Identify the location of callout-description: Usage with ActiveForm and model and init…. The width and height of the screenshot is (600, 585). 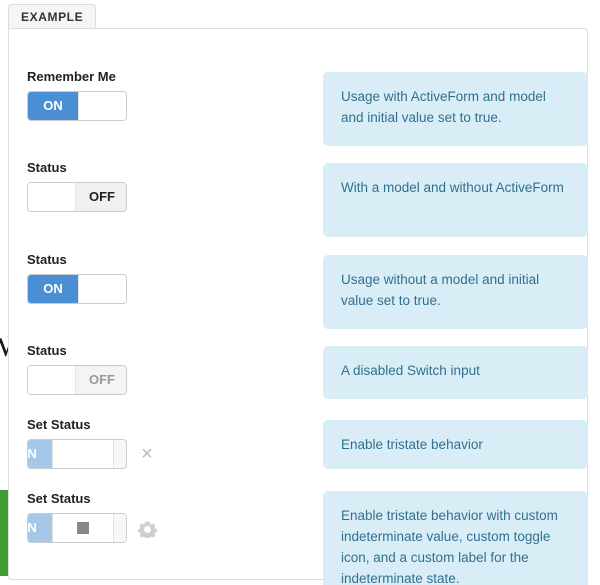
(455, 109).